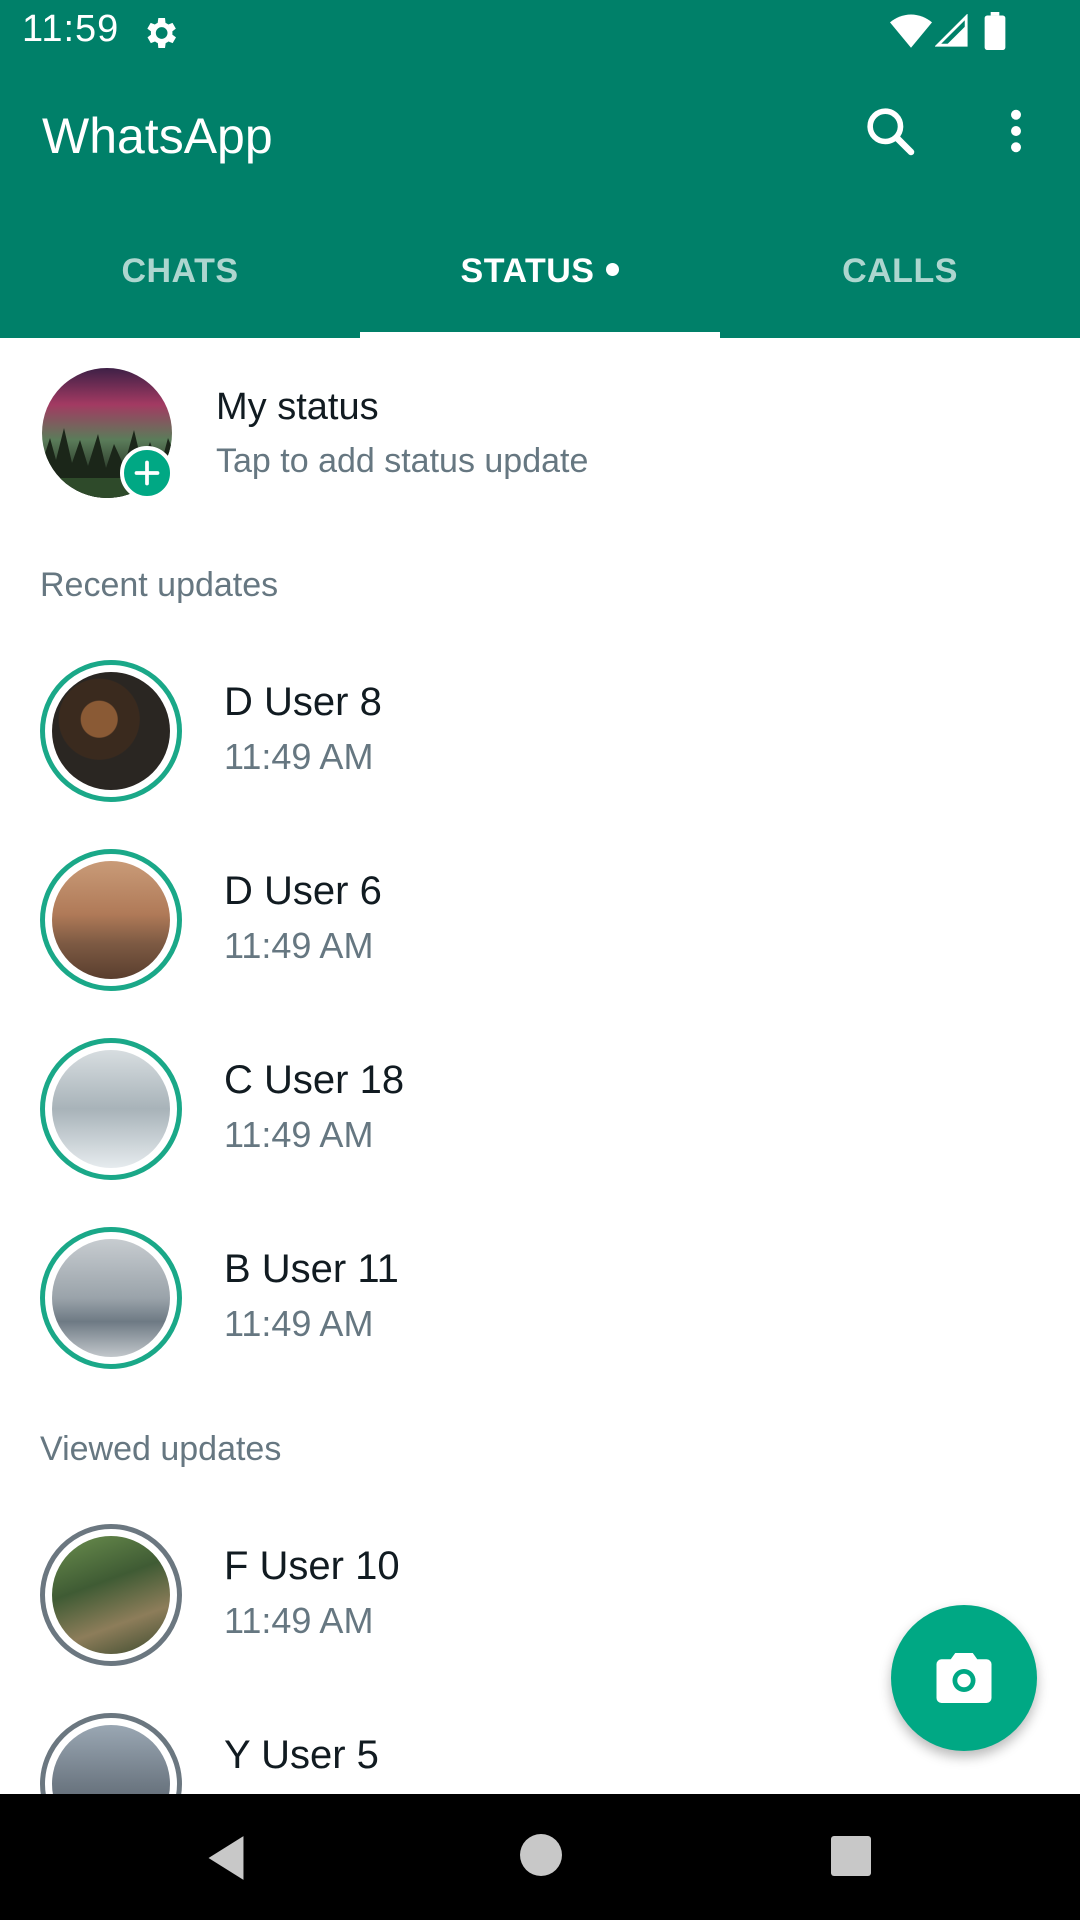 The image size is (1080, 1920). I want to click on home-icon, so click(541, 1855).